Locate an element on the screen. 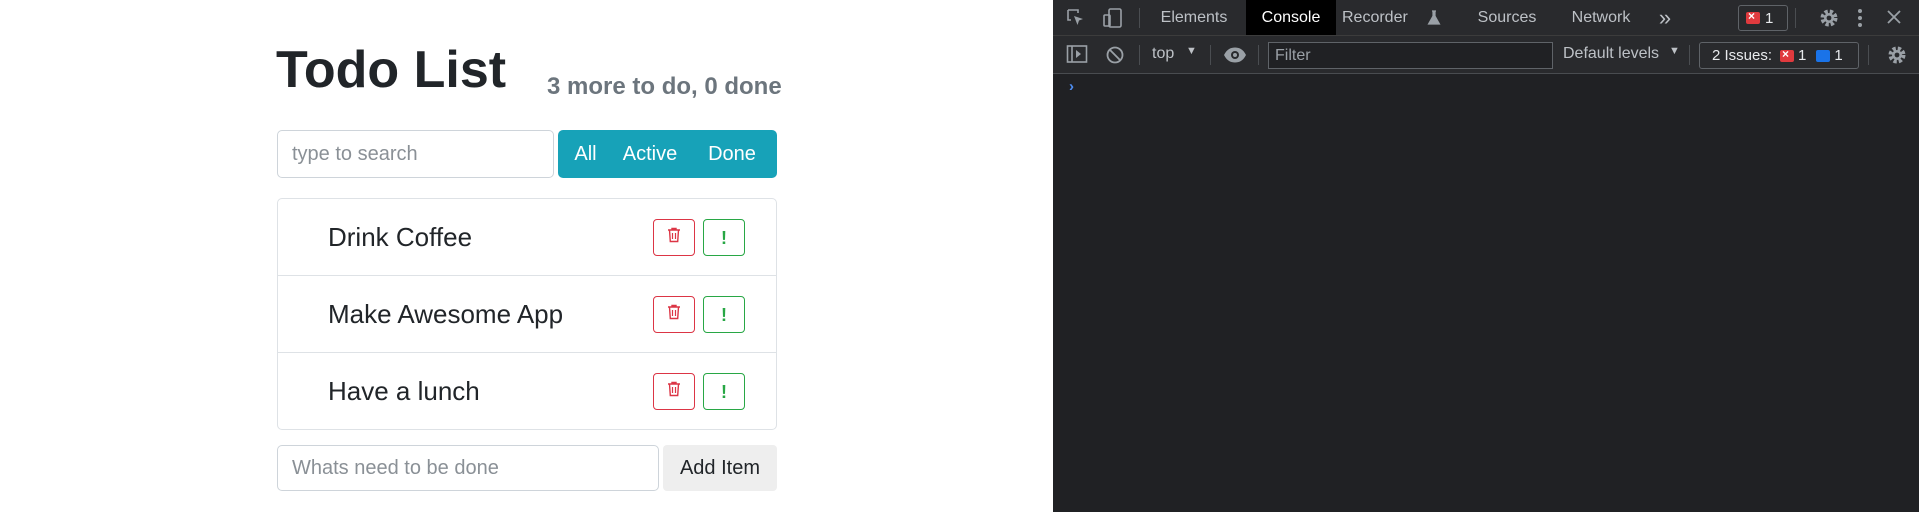  list-item: Drink Coffee ! is located at coordinates (527, 237).